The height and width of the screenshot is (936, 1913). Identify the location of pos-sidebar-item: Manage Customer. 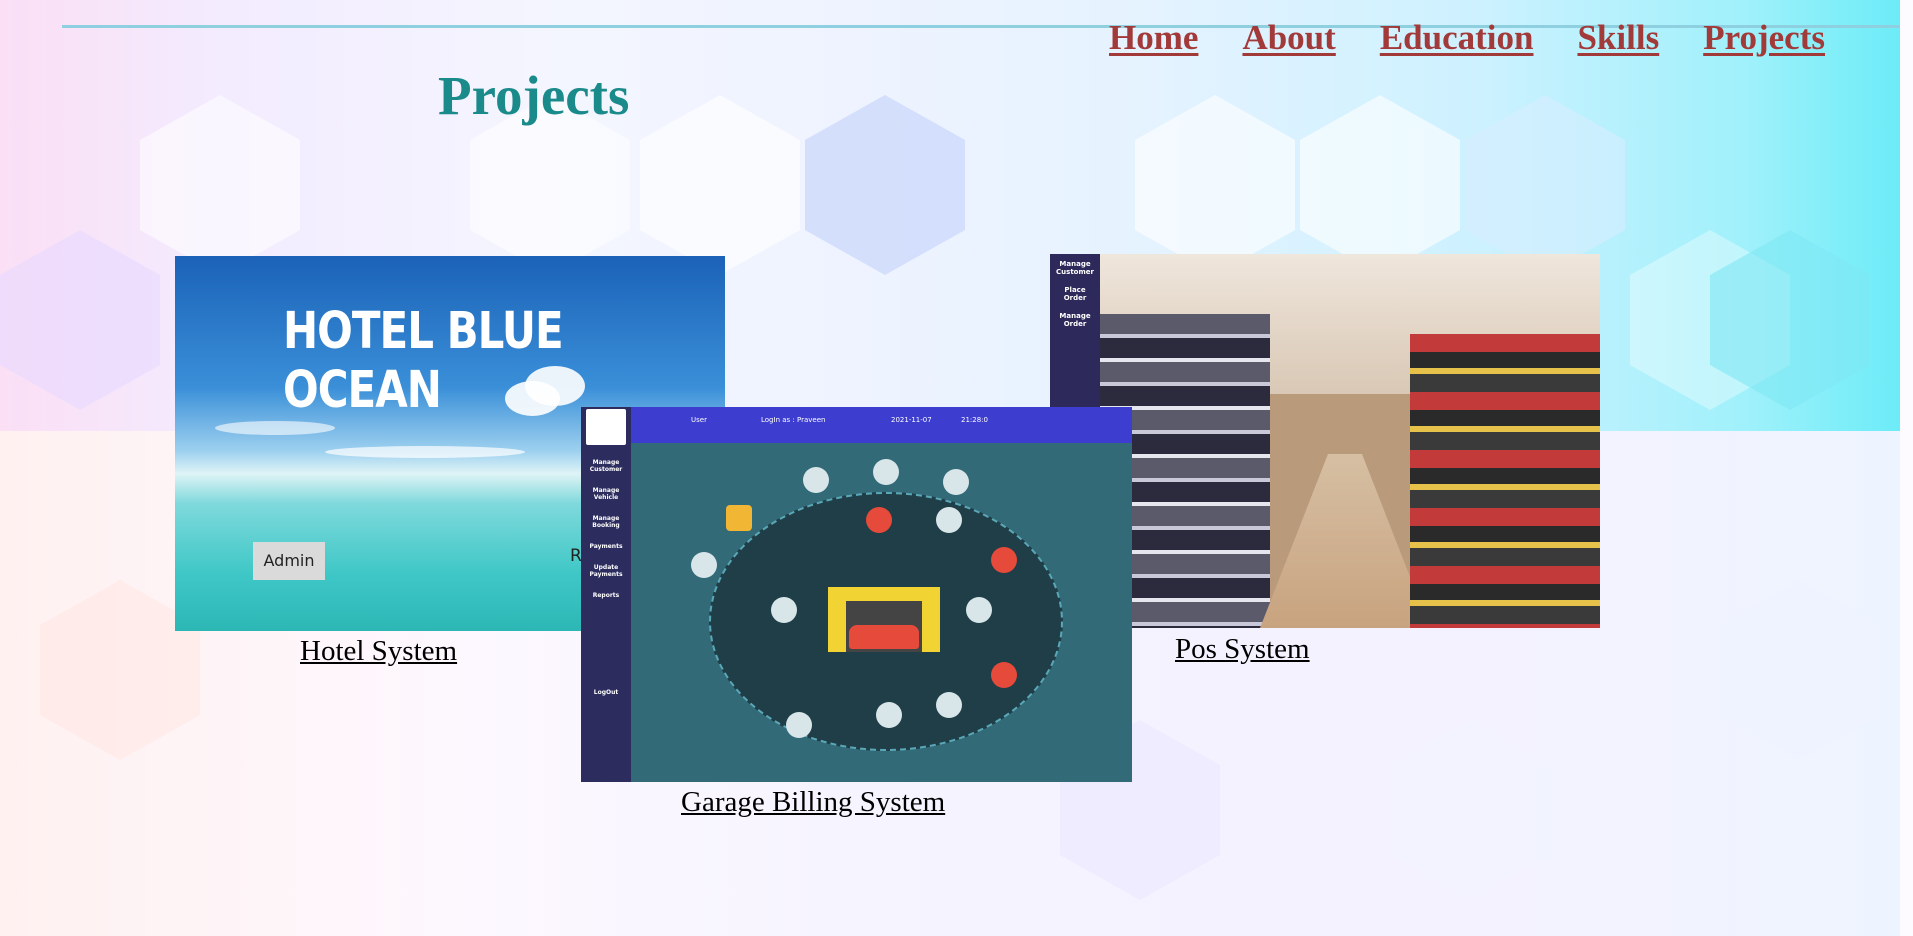
(1075, 268).